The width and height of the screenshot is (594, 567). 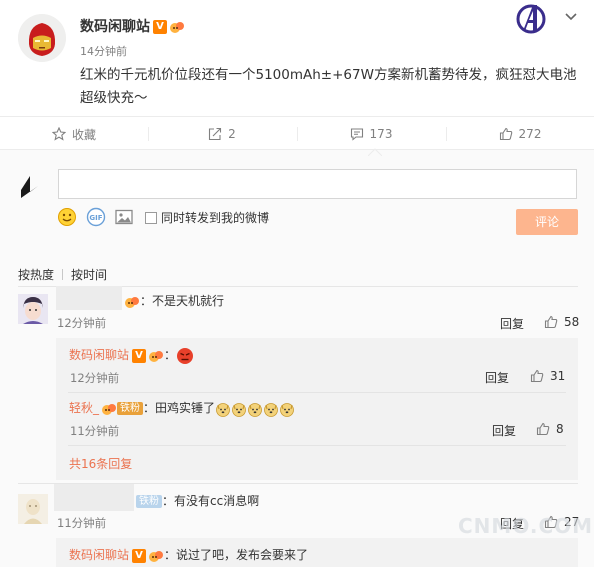 What do you see at coordinates (94, 378) in the screenshot?
I see `sub-reply-time: 12分钟前` at bounding box center [94, 378].